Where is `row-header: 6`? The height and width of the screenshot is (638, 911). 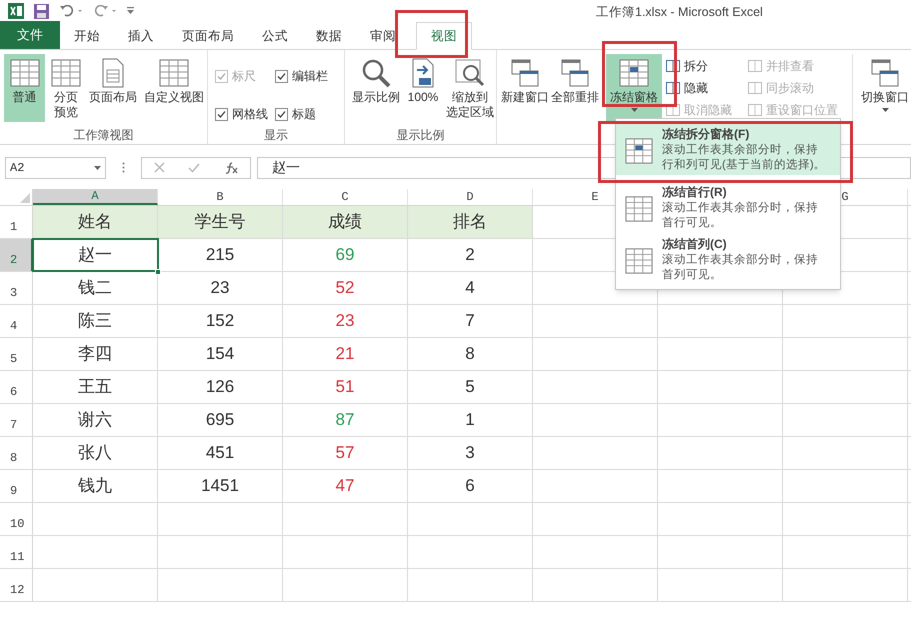
row-header: 6 is located at coordinates (16, 387).